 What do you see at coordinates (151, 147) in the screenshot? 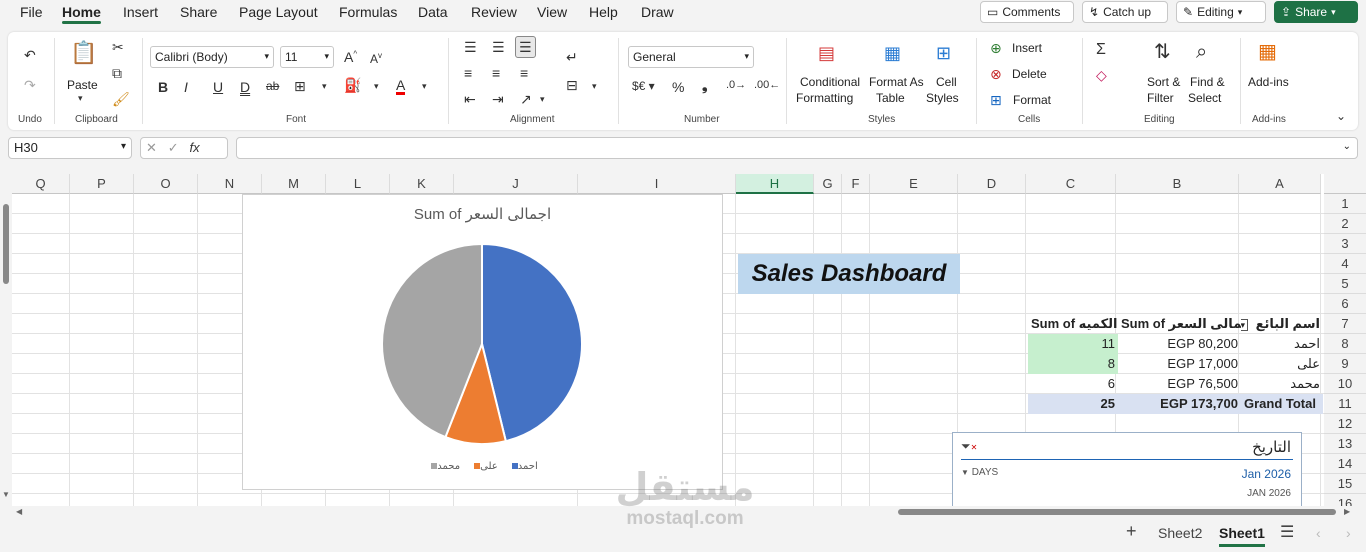
I see `cancel-icon: ✕` at bounding box center [151, 147].